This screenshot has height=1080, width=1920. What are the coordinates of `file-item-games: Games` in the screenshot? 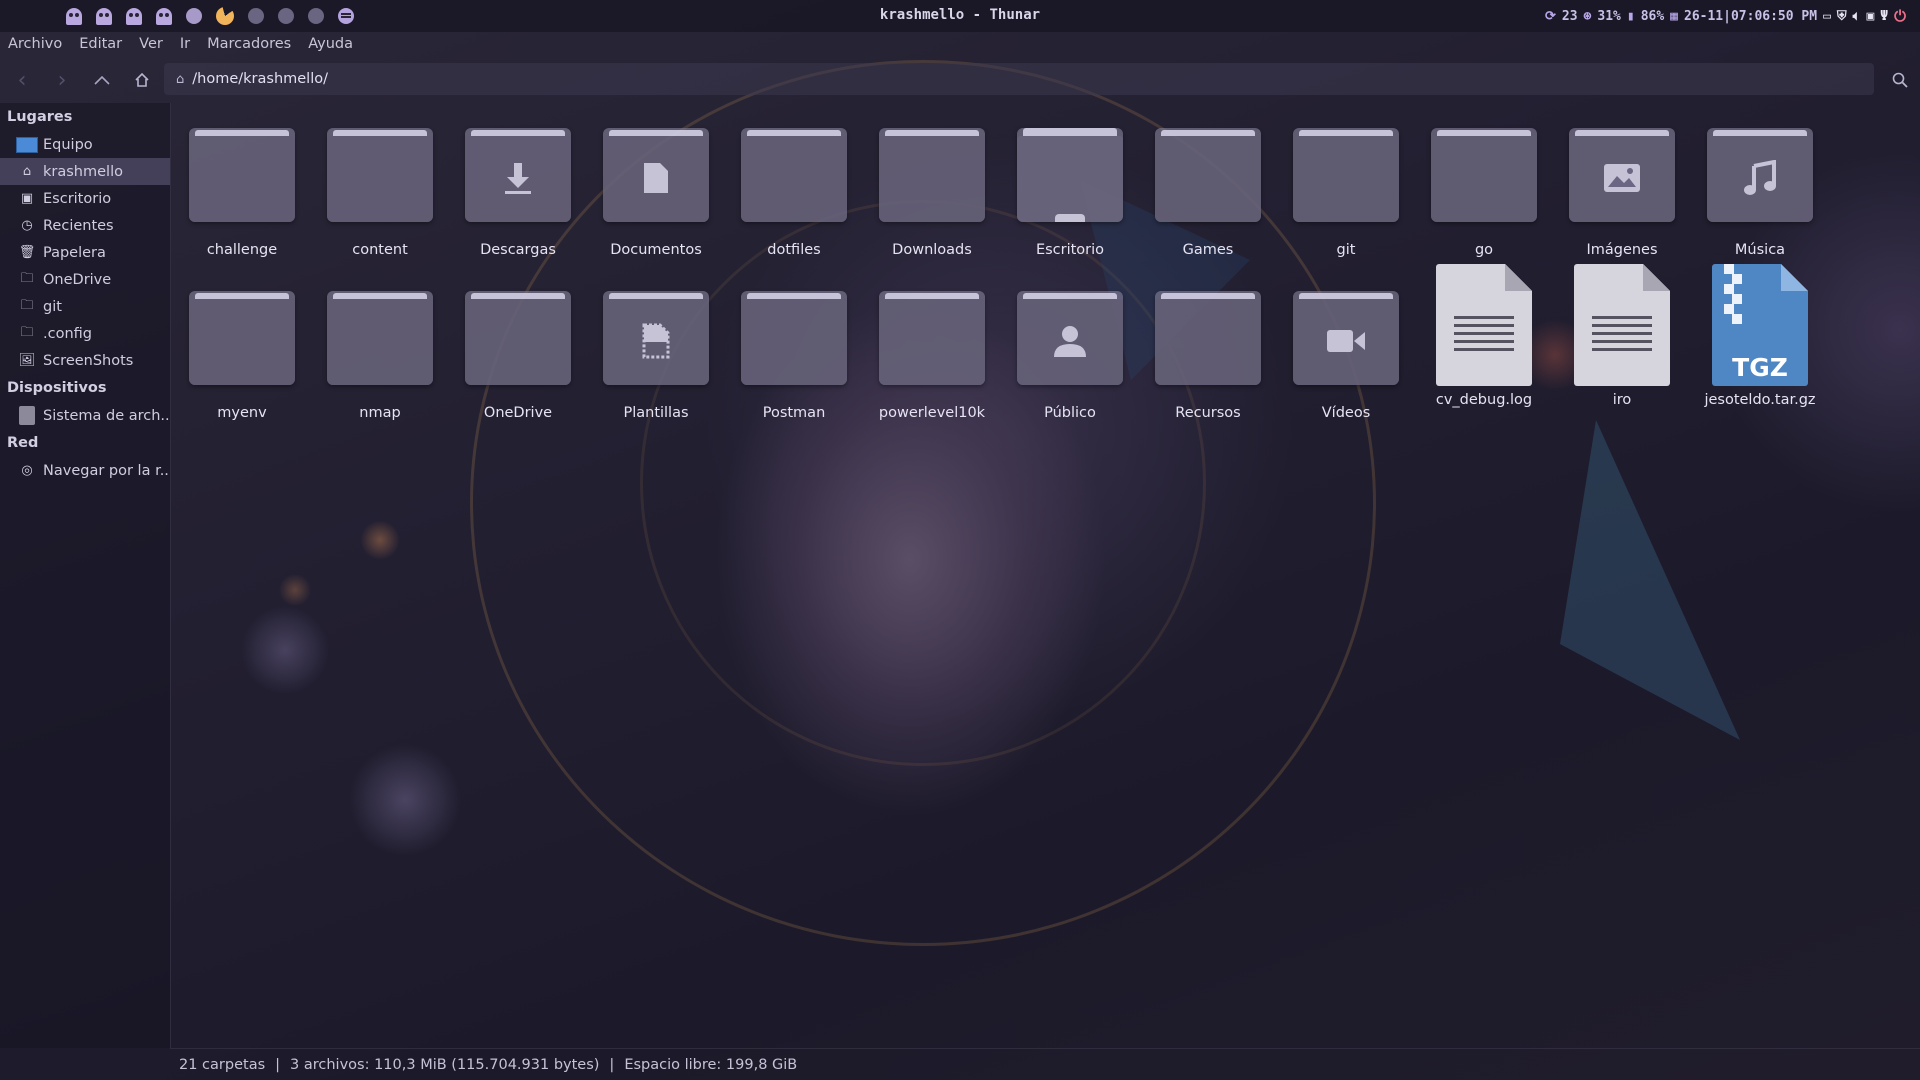 It's located at (1208, 185).